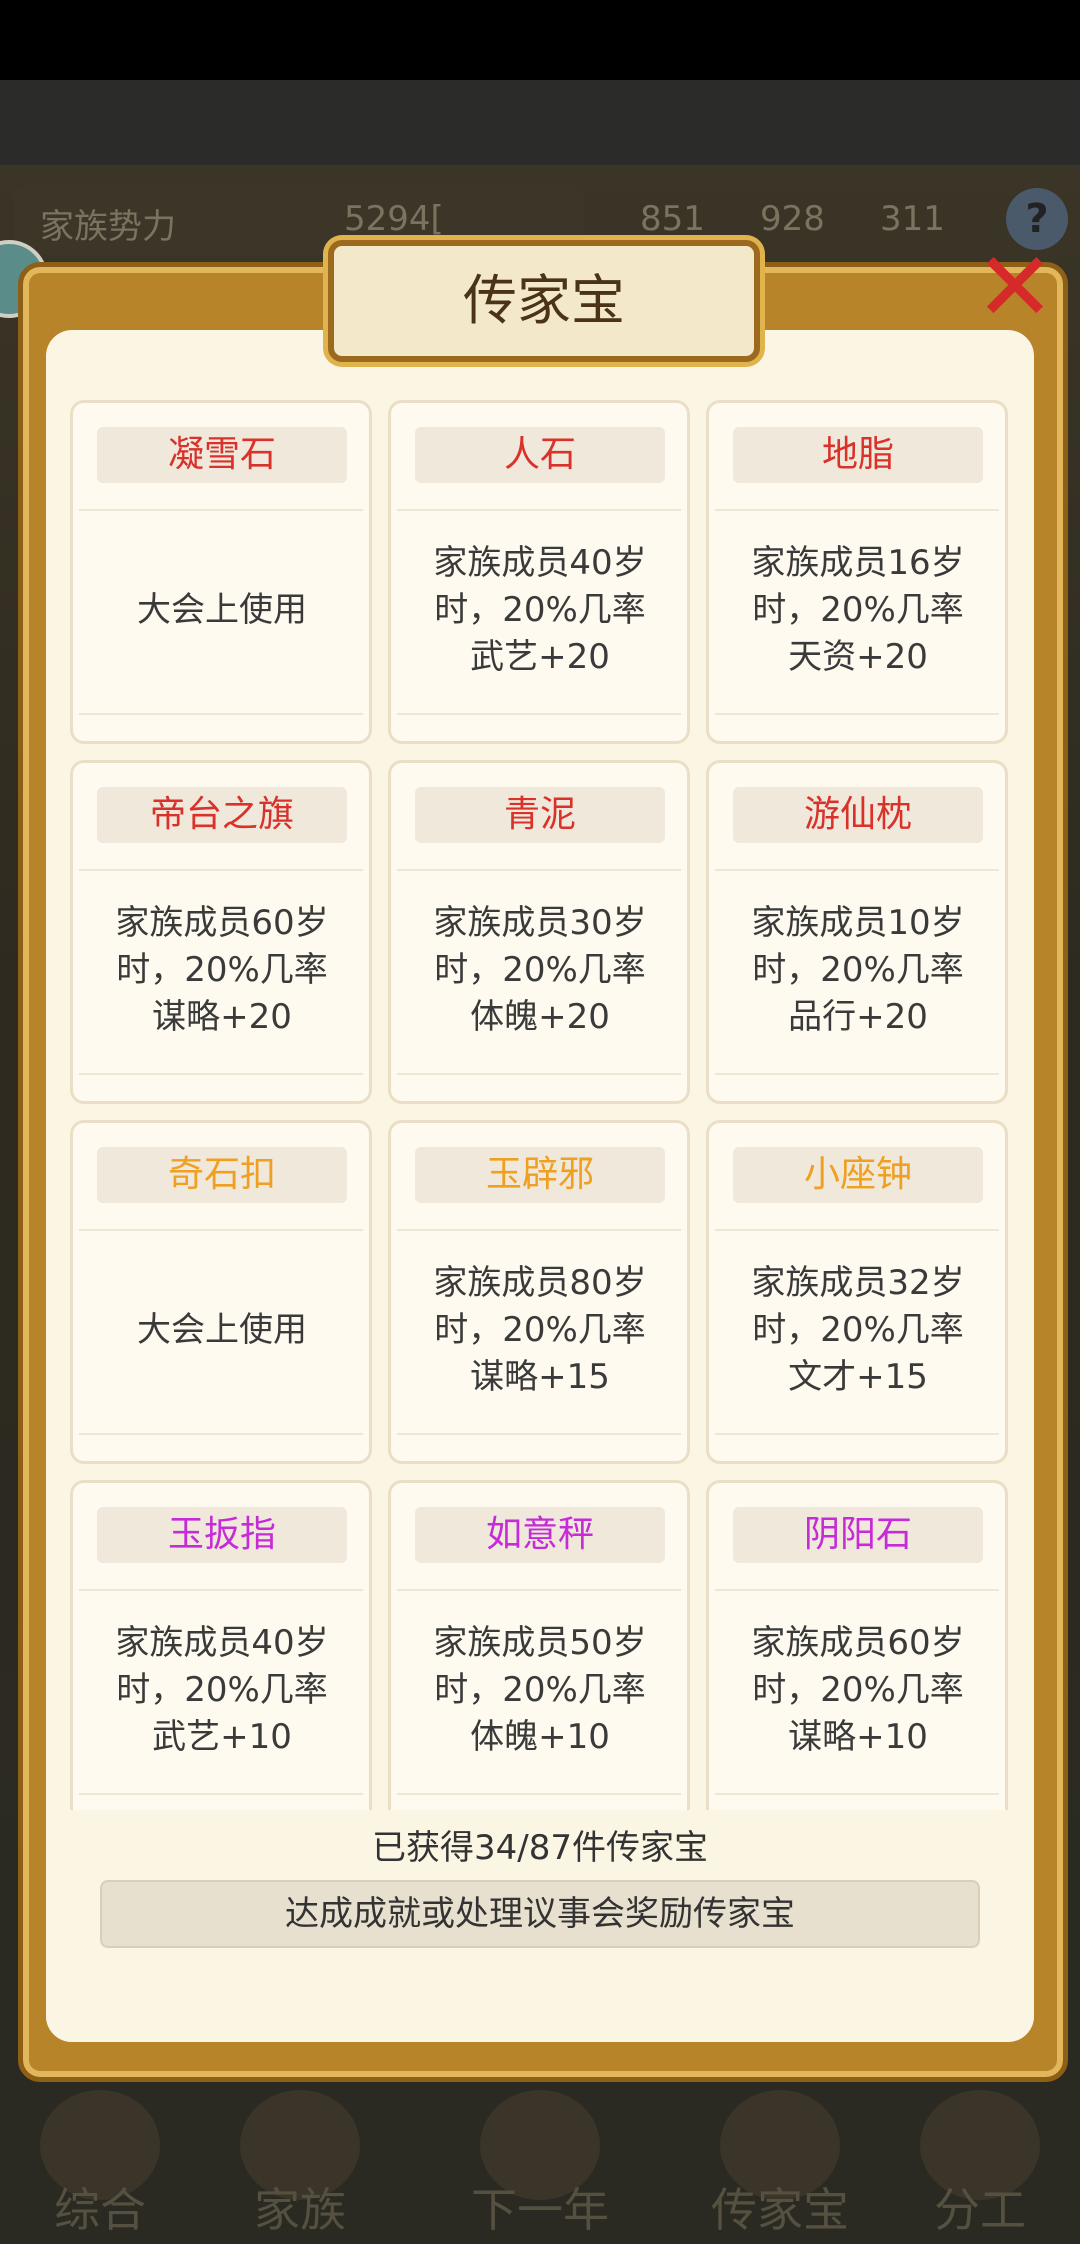 This screenshot has height=2244, width=1080. I want to click on heirloom-name: 小座钟, so click(858, 1175).